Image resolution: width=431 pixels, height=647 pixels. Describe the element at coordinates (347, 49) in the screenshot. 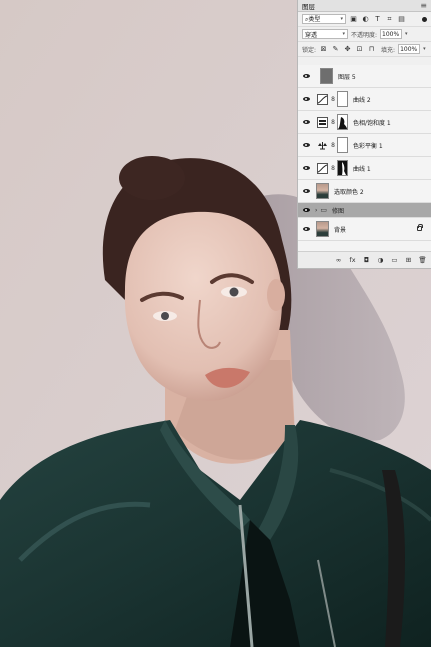

I see `lock-position-icon: ✥` at that location.